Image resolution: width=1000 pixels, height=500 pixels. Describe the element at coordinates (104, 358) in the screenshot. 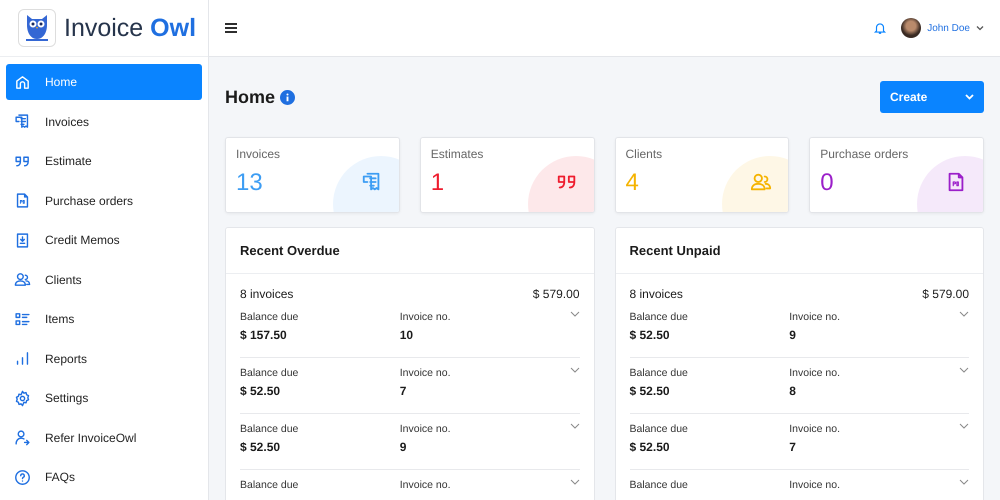

I see `sidebar-item: Reports` at that location.